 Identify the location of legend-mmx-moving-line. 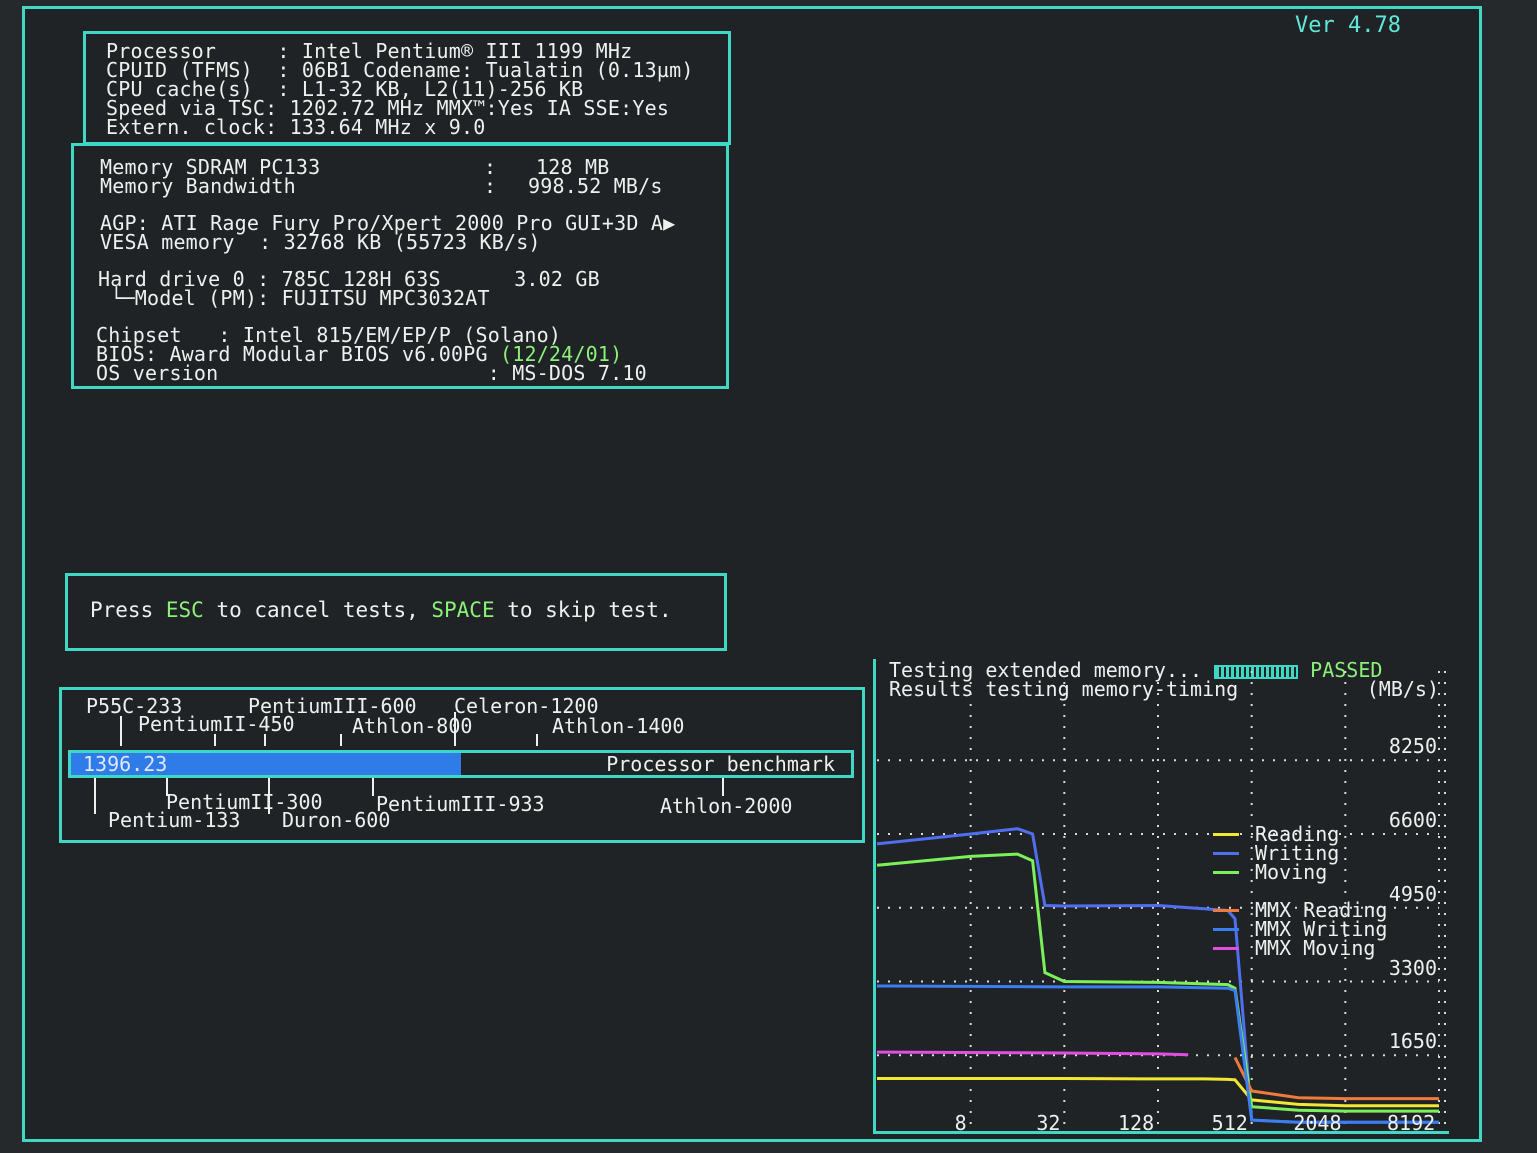
(1226, 948).